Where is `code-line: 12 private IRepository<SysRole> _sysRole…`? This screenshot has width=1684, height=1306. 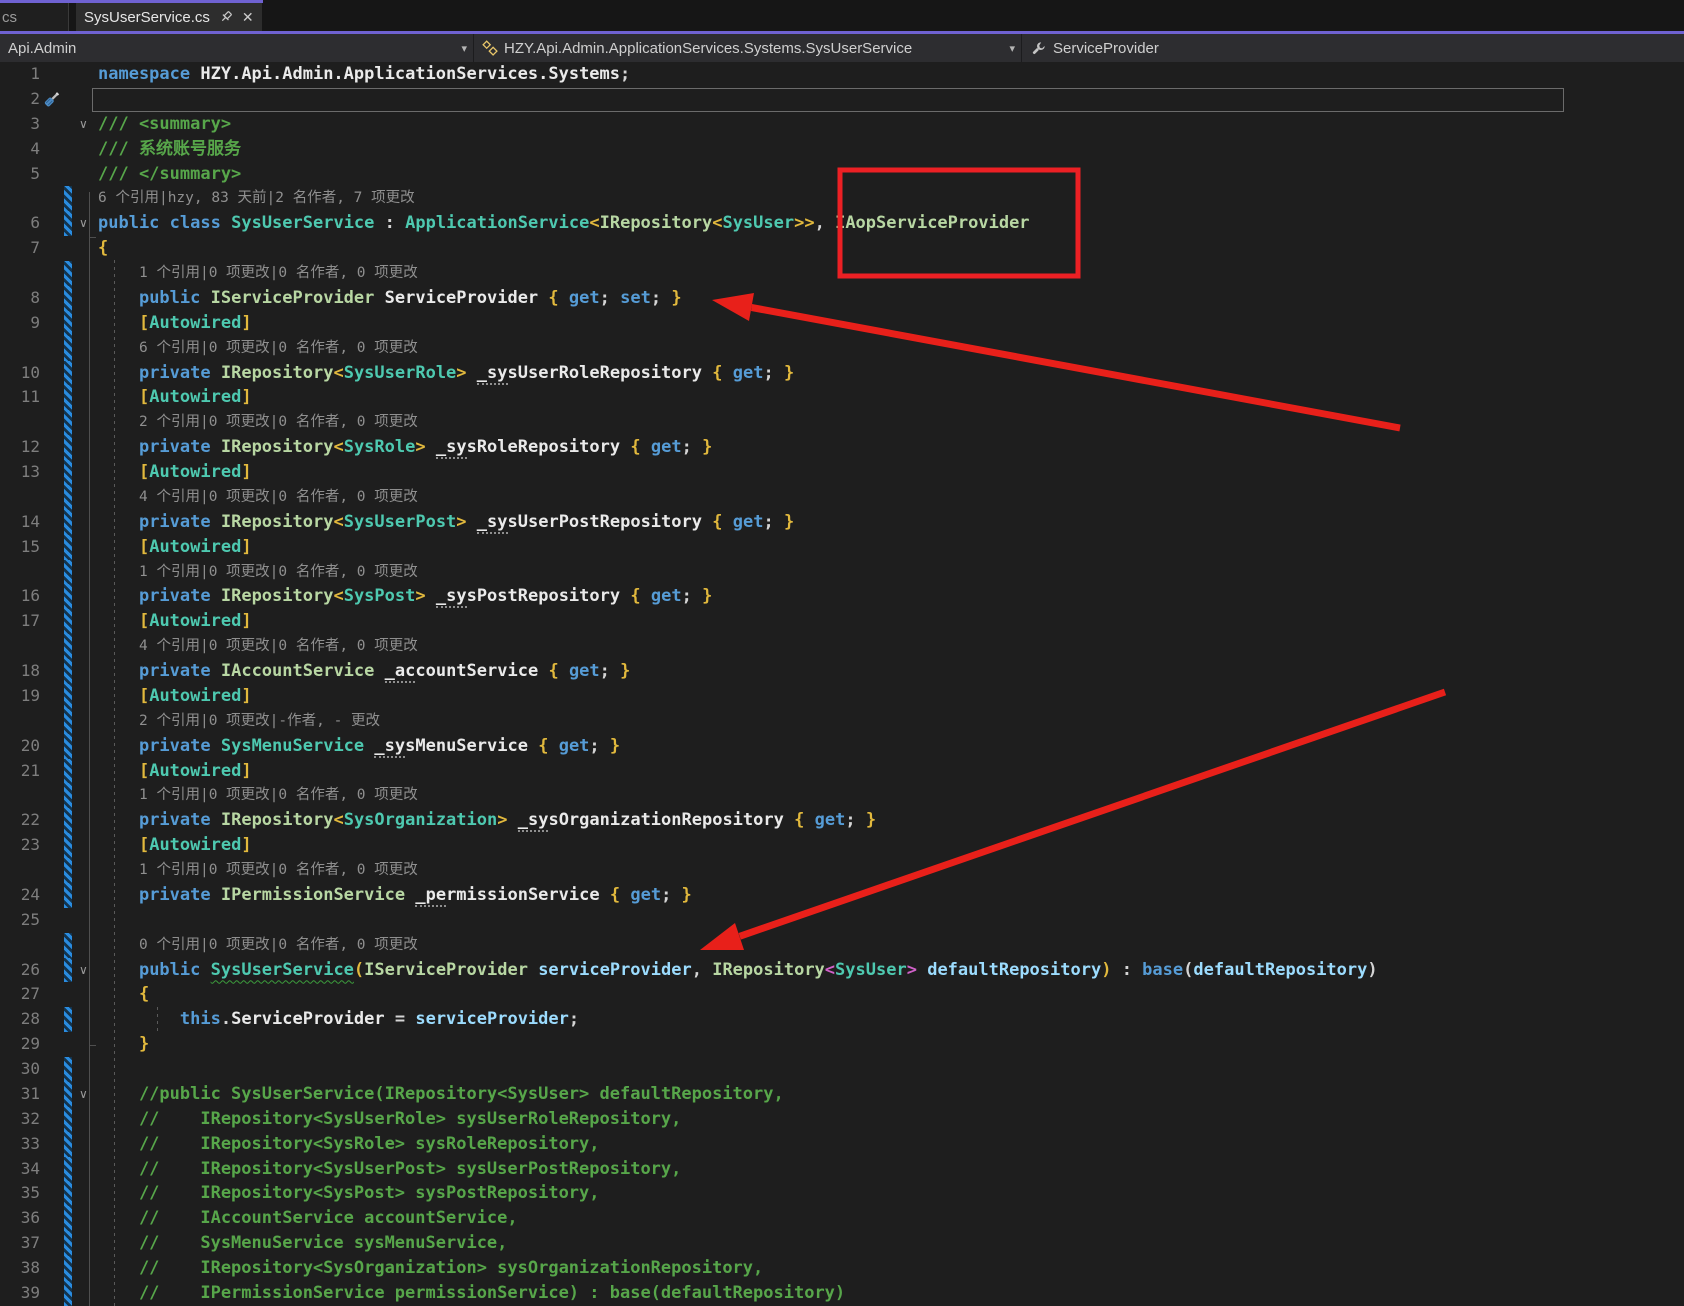
code-line: 12 private IRepository<SysRole> _sysRole… is located at coordinates (842, 447).